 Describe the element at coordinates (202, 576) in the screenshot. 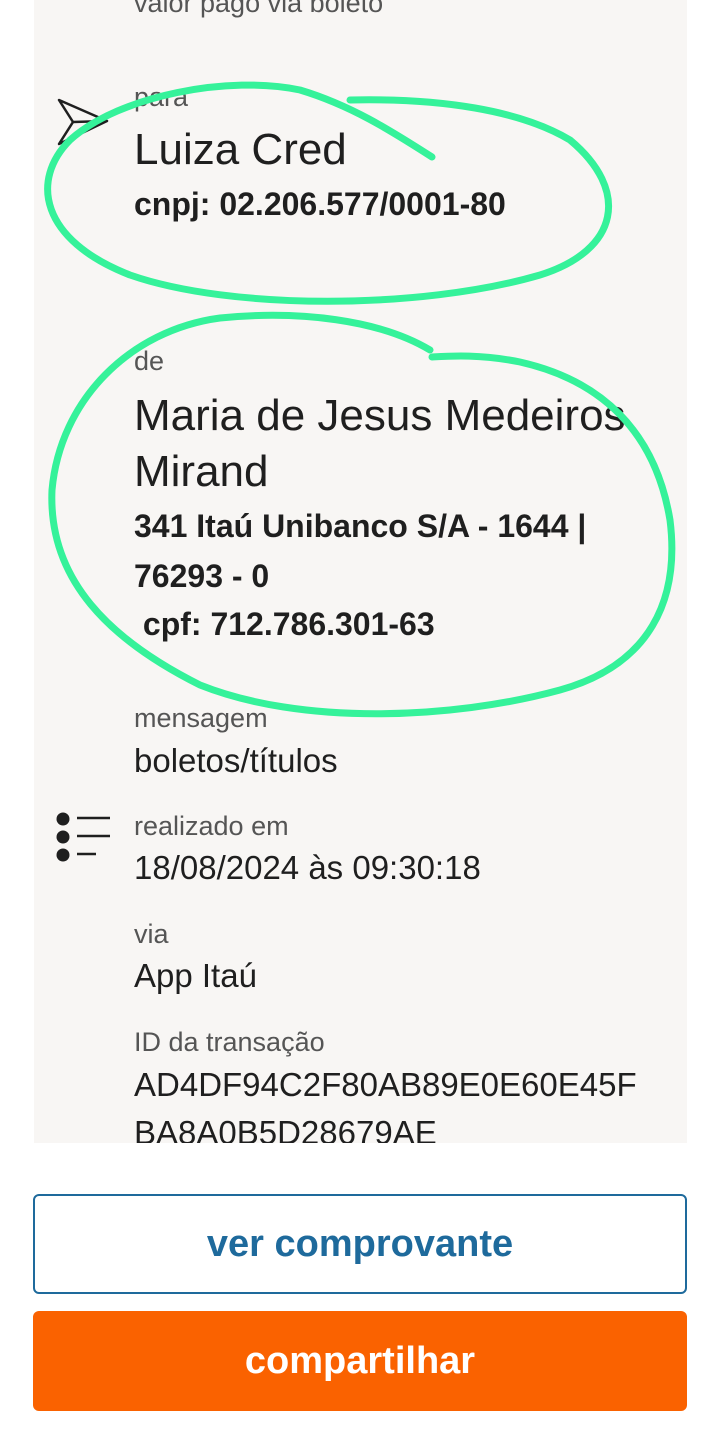

I see `payer-bank-line2: 76293 - 0` at that location.